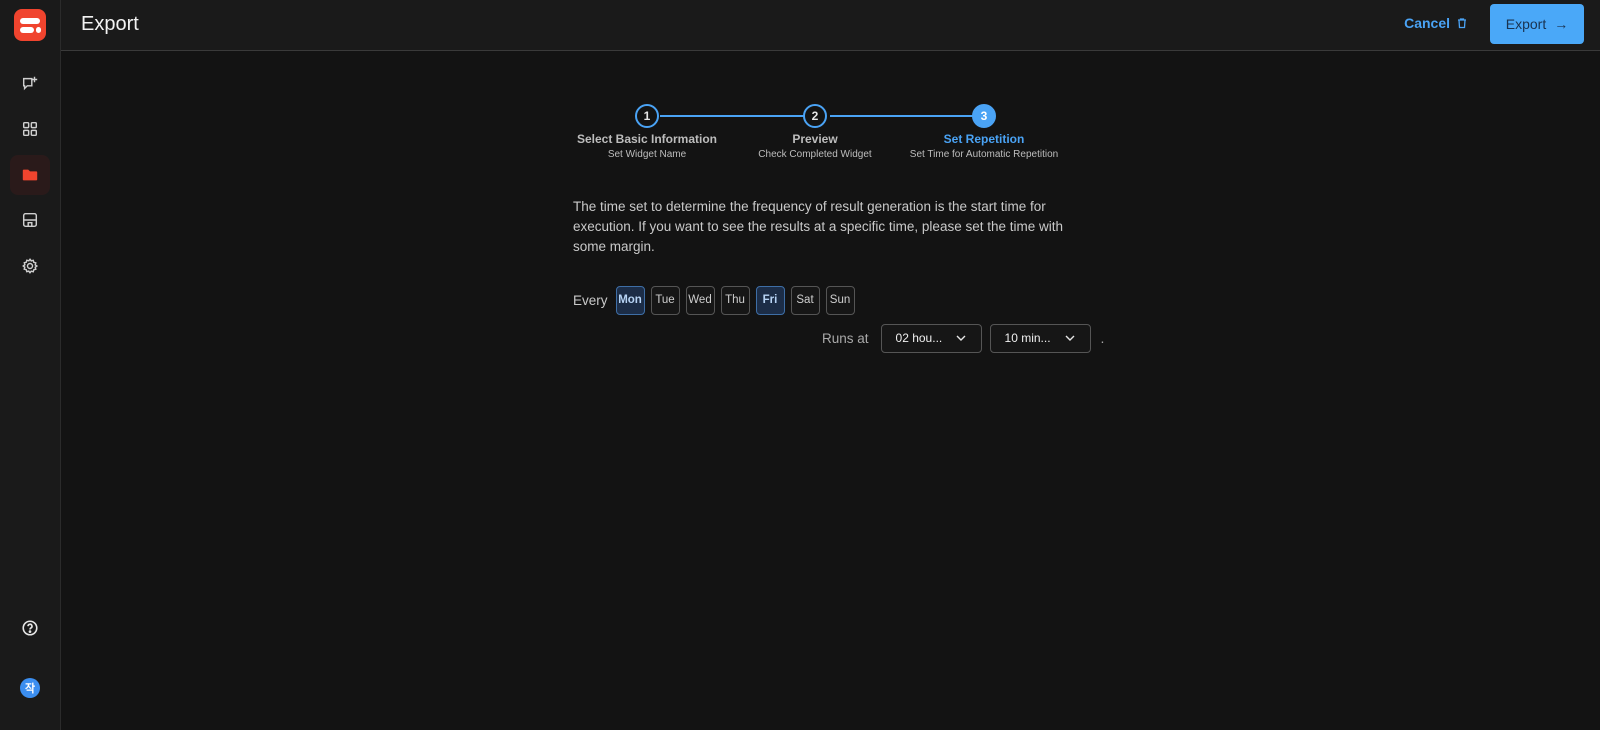 The height and width of the screenshot is (730, 1600). Describe the element at coordinates (735, 300) in the screenshot. I see `day-toggle-thu: Thu` at that location.